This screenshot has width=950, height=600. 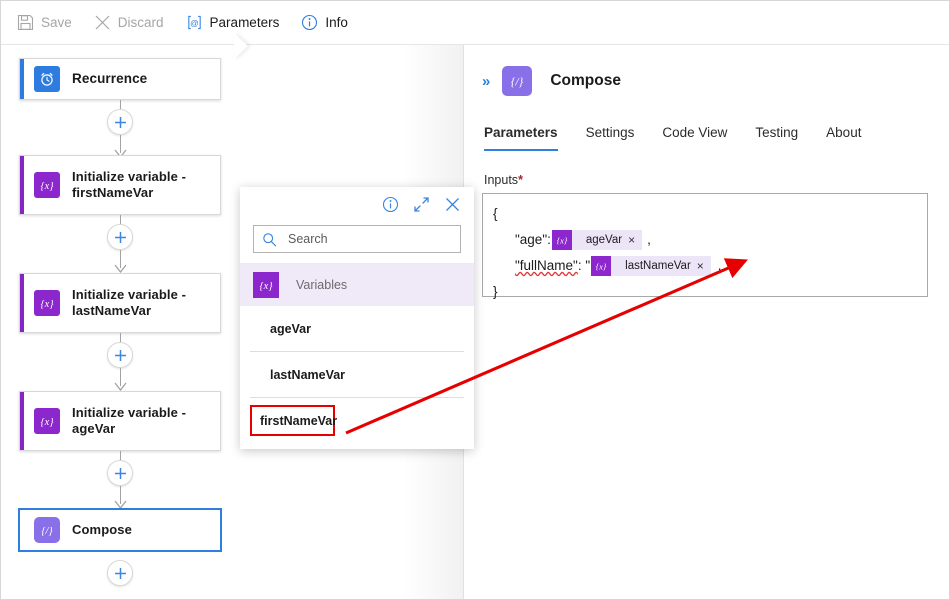 I want to click on node-initialize-firstnamevar: {x} Initialize variable - firstNameVar, so click(x=120, y=185).